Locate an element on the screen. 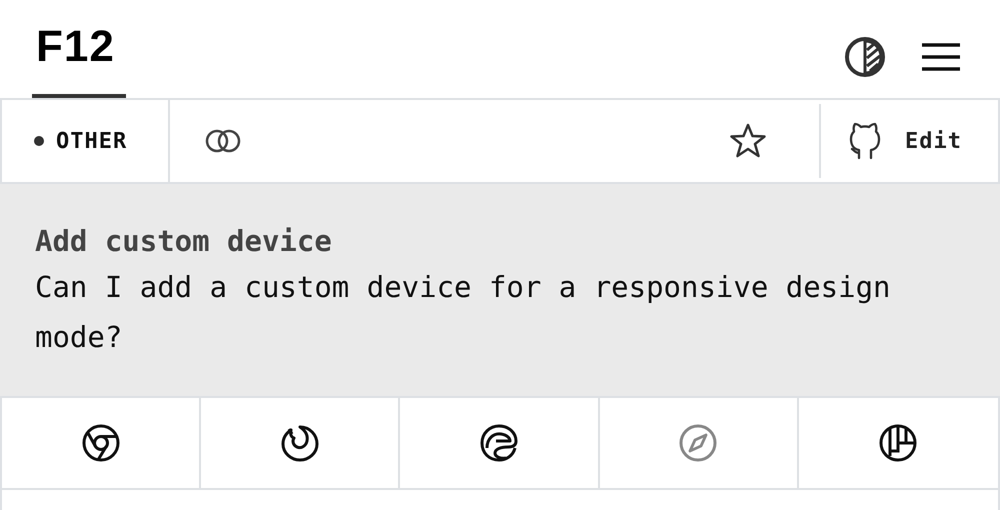 Image resolution: width=1000 pixels, height=510 pixels. star-icon is located at coordinates (748, 141).